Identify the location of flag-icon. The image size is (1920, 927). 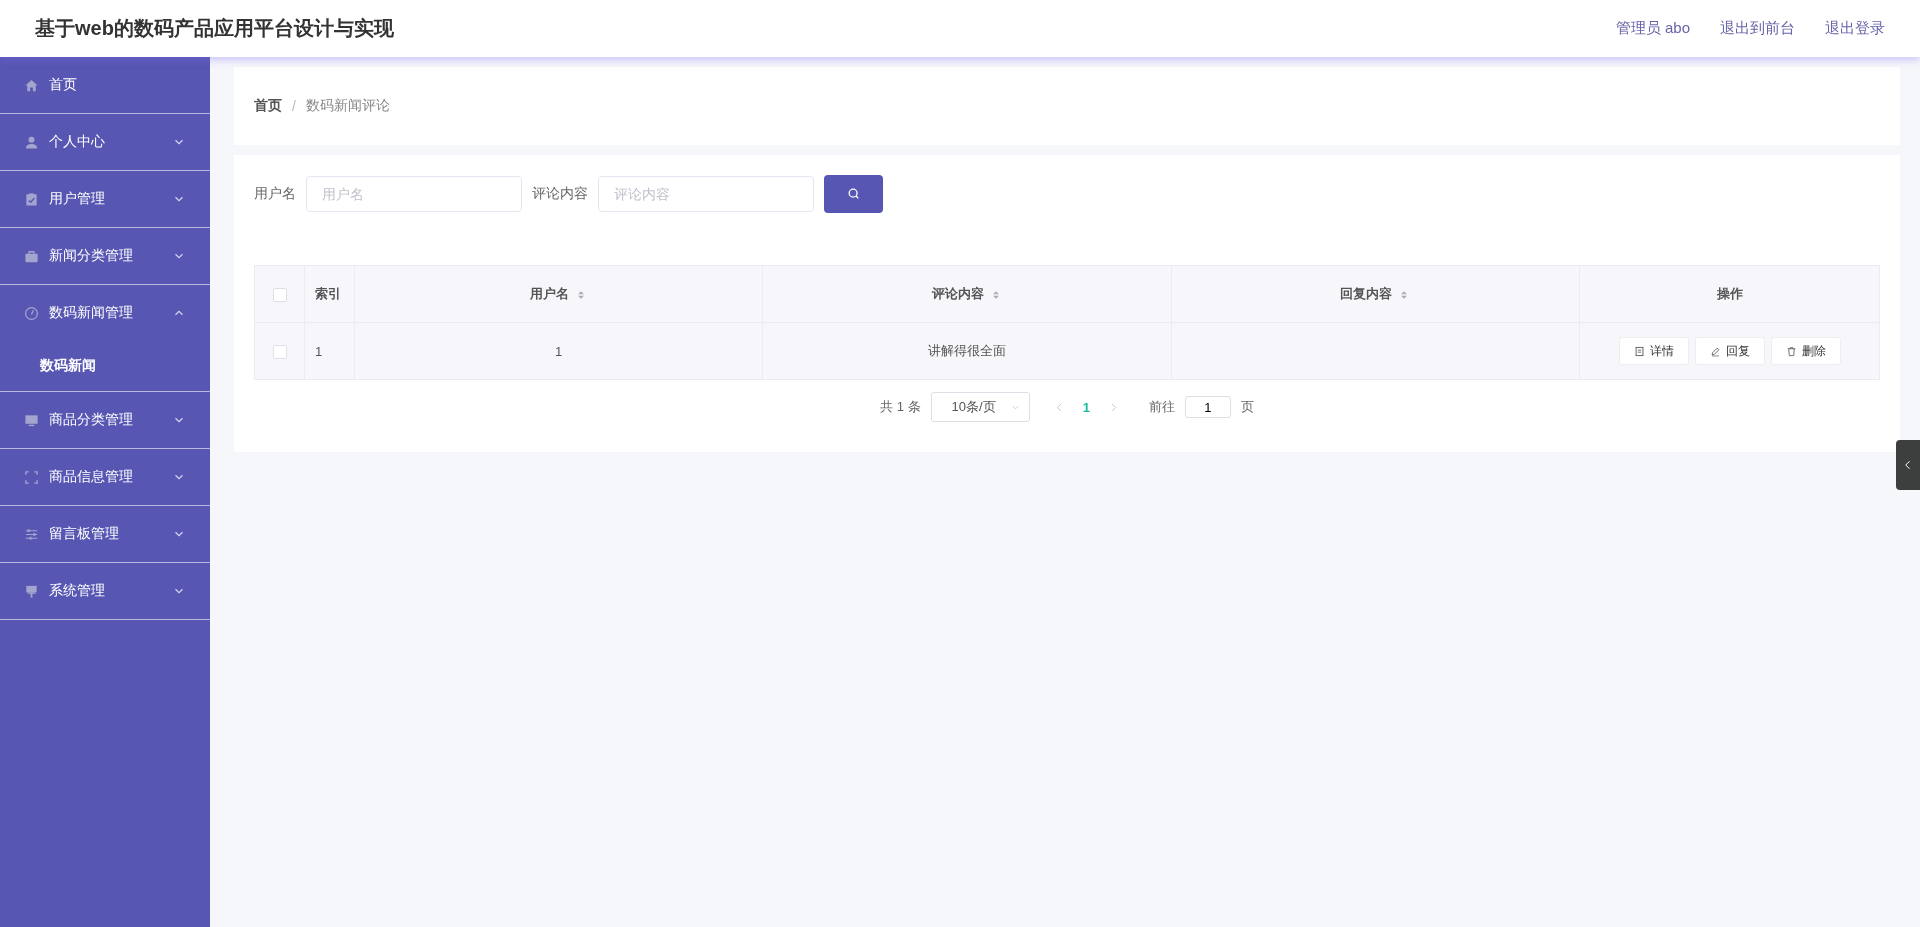
(31, 591).